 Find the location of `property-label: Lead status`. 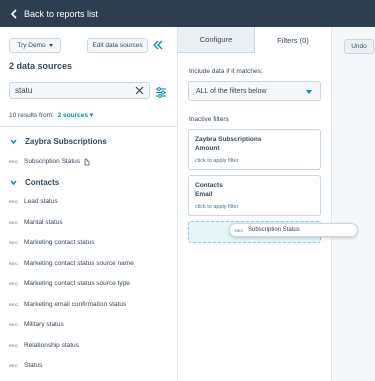

property-label: Lead status is located at coordinates (41, 201).